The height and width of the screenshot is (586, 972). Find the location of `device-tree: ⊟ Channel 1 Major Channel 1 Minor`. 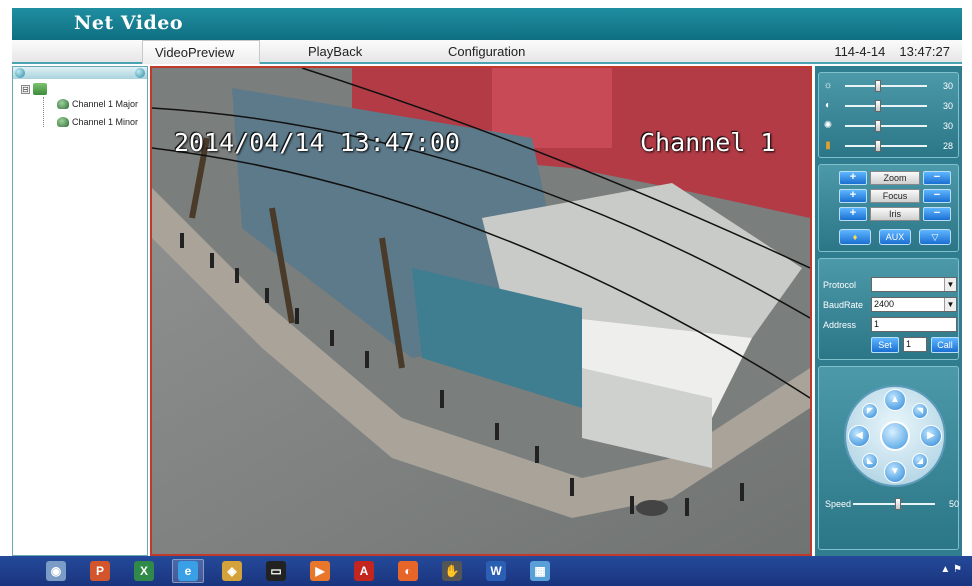

device-tree: ⊟ Channel 1 Major Channel 1 Minor is located at coordinates (80, 311).